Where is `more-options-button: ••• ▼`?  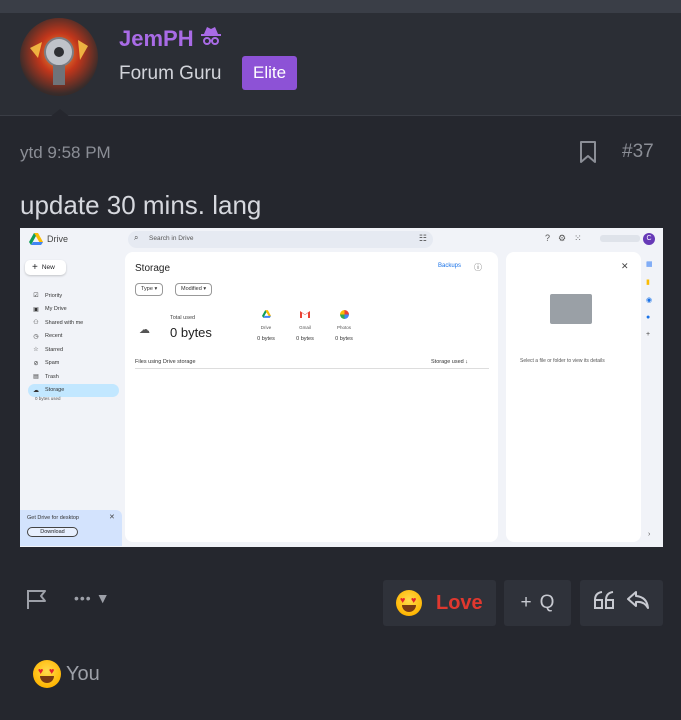 more-options-button: ••• ▼ is located at coordinates (92, 598).